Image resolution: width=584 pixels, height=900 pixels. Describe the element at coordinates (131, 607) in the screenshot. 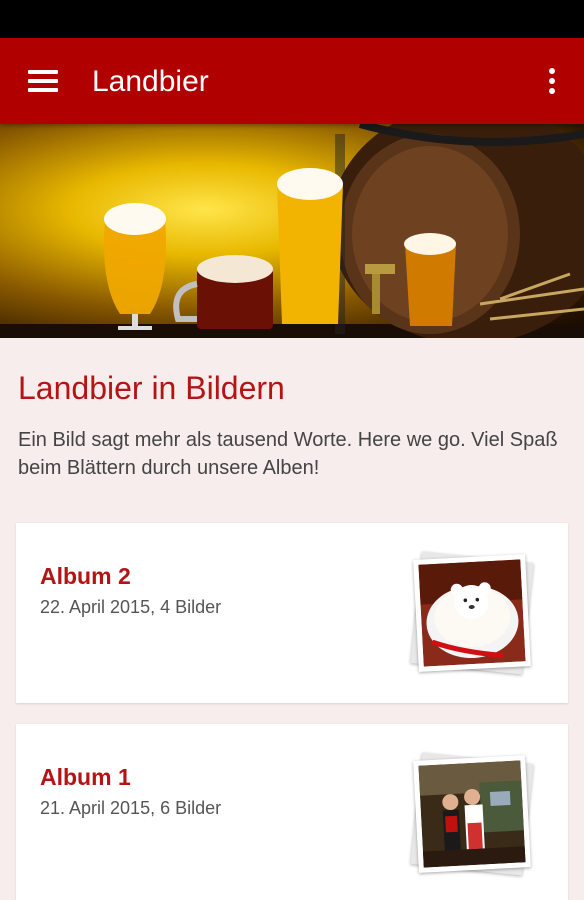

I see `album-meta: 22. April 2015, 4 Bilder` at that location.